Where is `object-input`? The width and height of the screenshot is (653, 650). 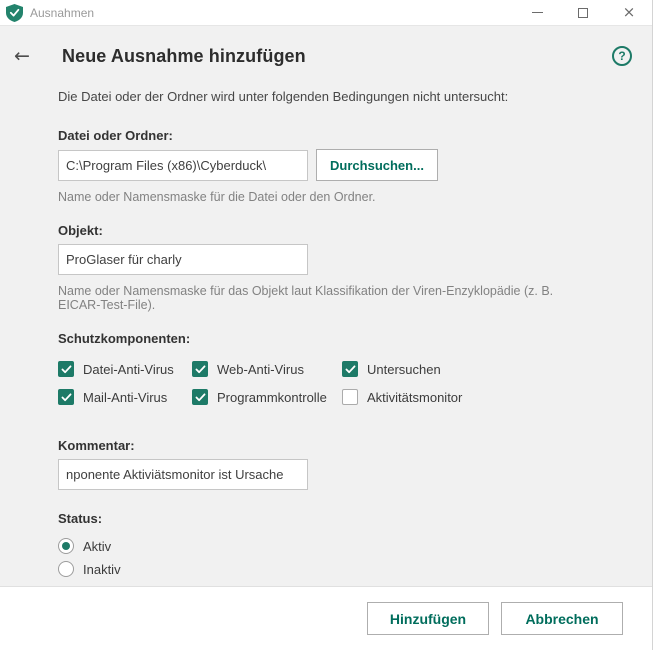 object-input is located at coordinates (183, 259).